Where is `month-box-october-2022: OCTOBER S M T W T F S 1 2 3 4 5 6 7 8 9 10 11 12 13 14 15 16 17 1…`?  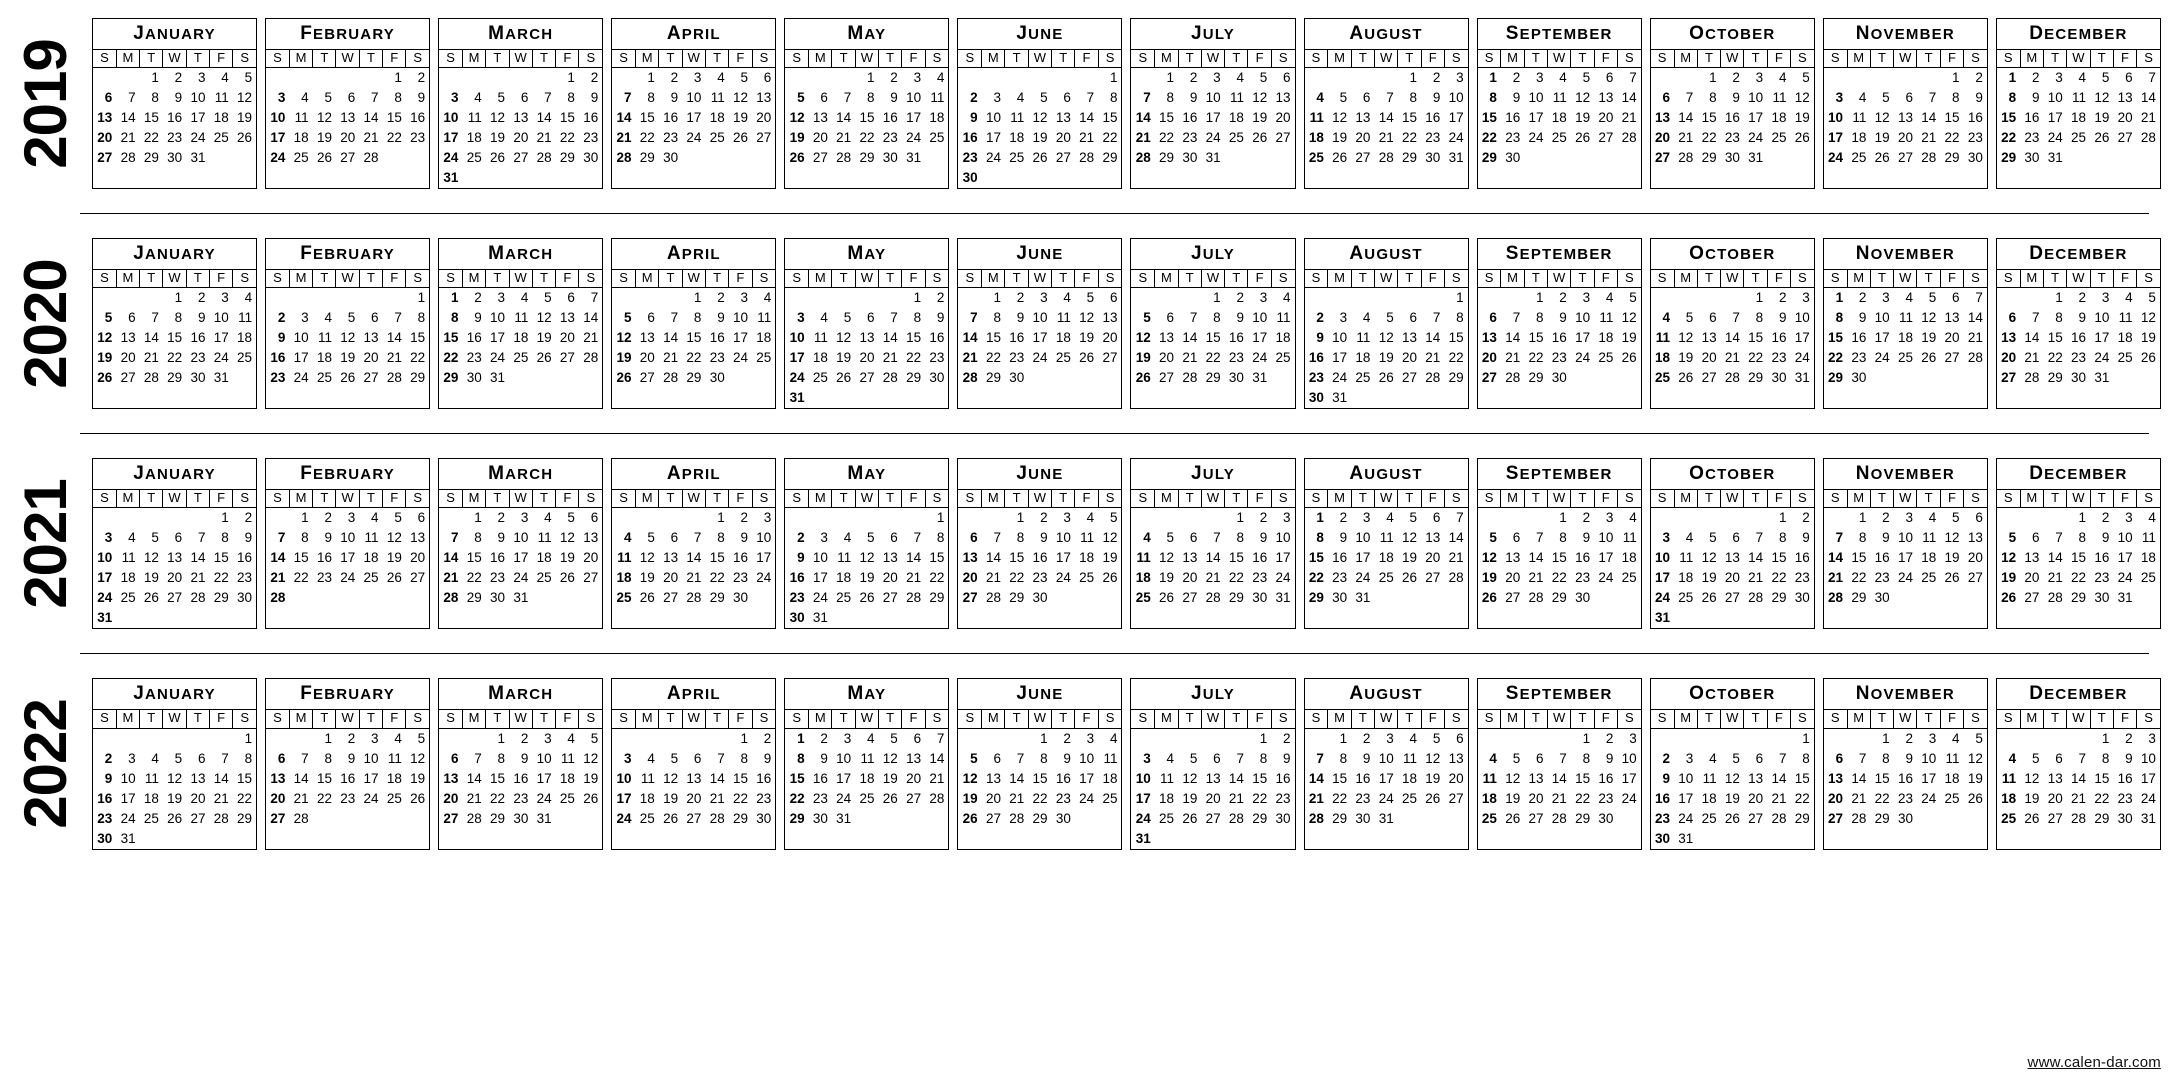 month-box-october-2022: OCTOBER S M T W T F S 1 2 3 4 5 6 7 8 9 10 11 12 13 14 15 16 17 1… is located at coordinates (1732, 764).